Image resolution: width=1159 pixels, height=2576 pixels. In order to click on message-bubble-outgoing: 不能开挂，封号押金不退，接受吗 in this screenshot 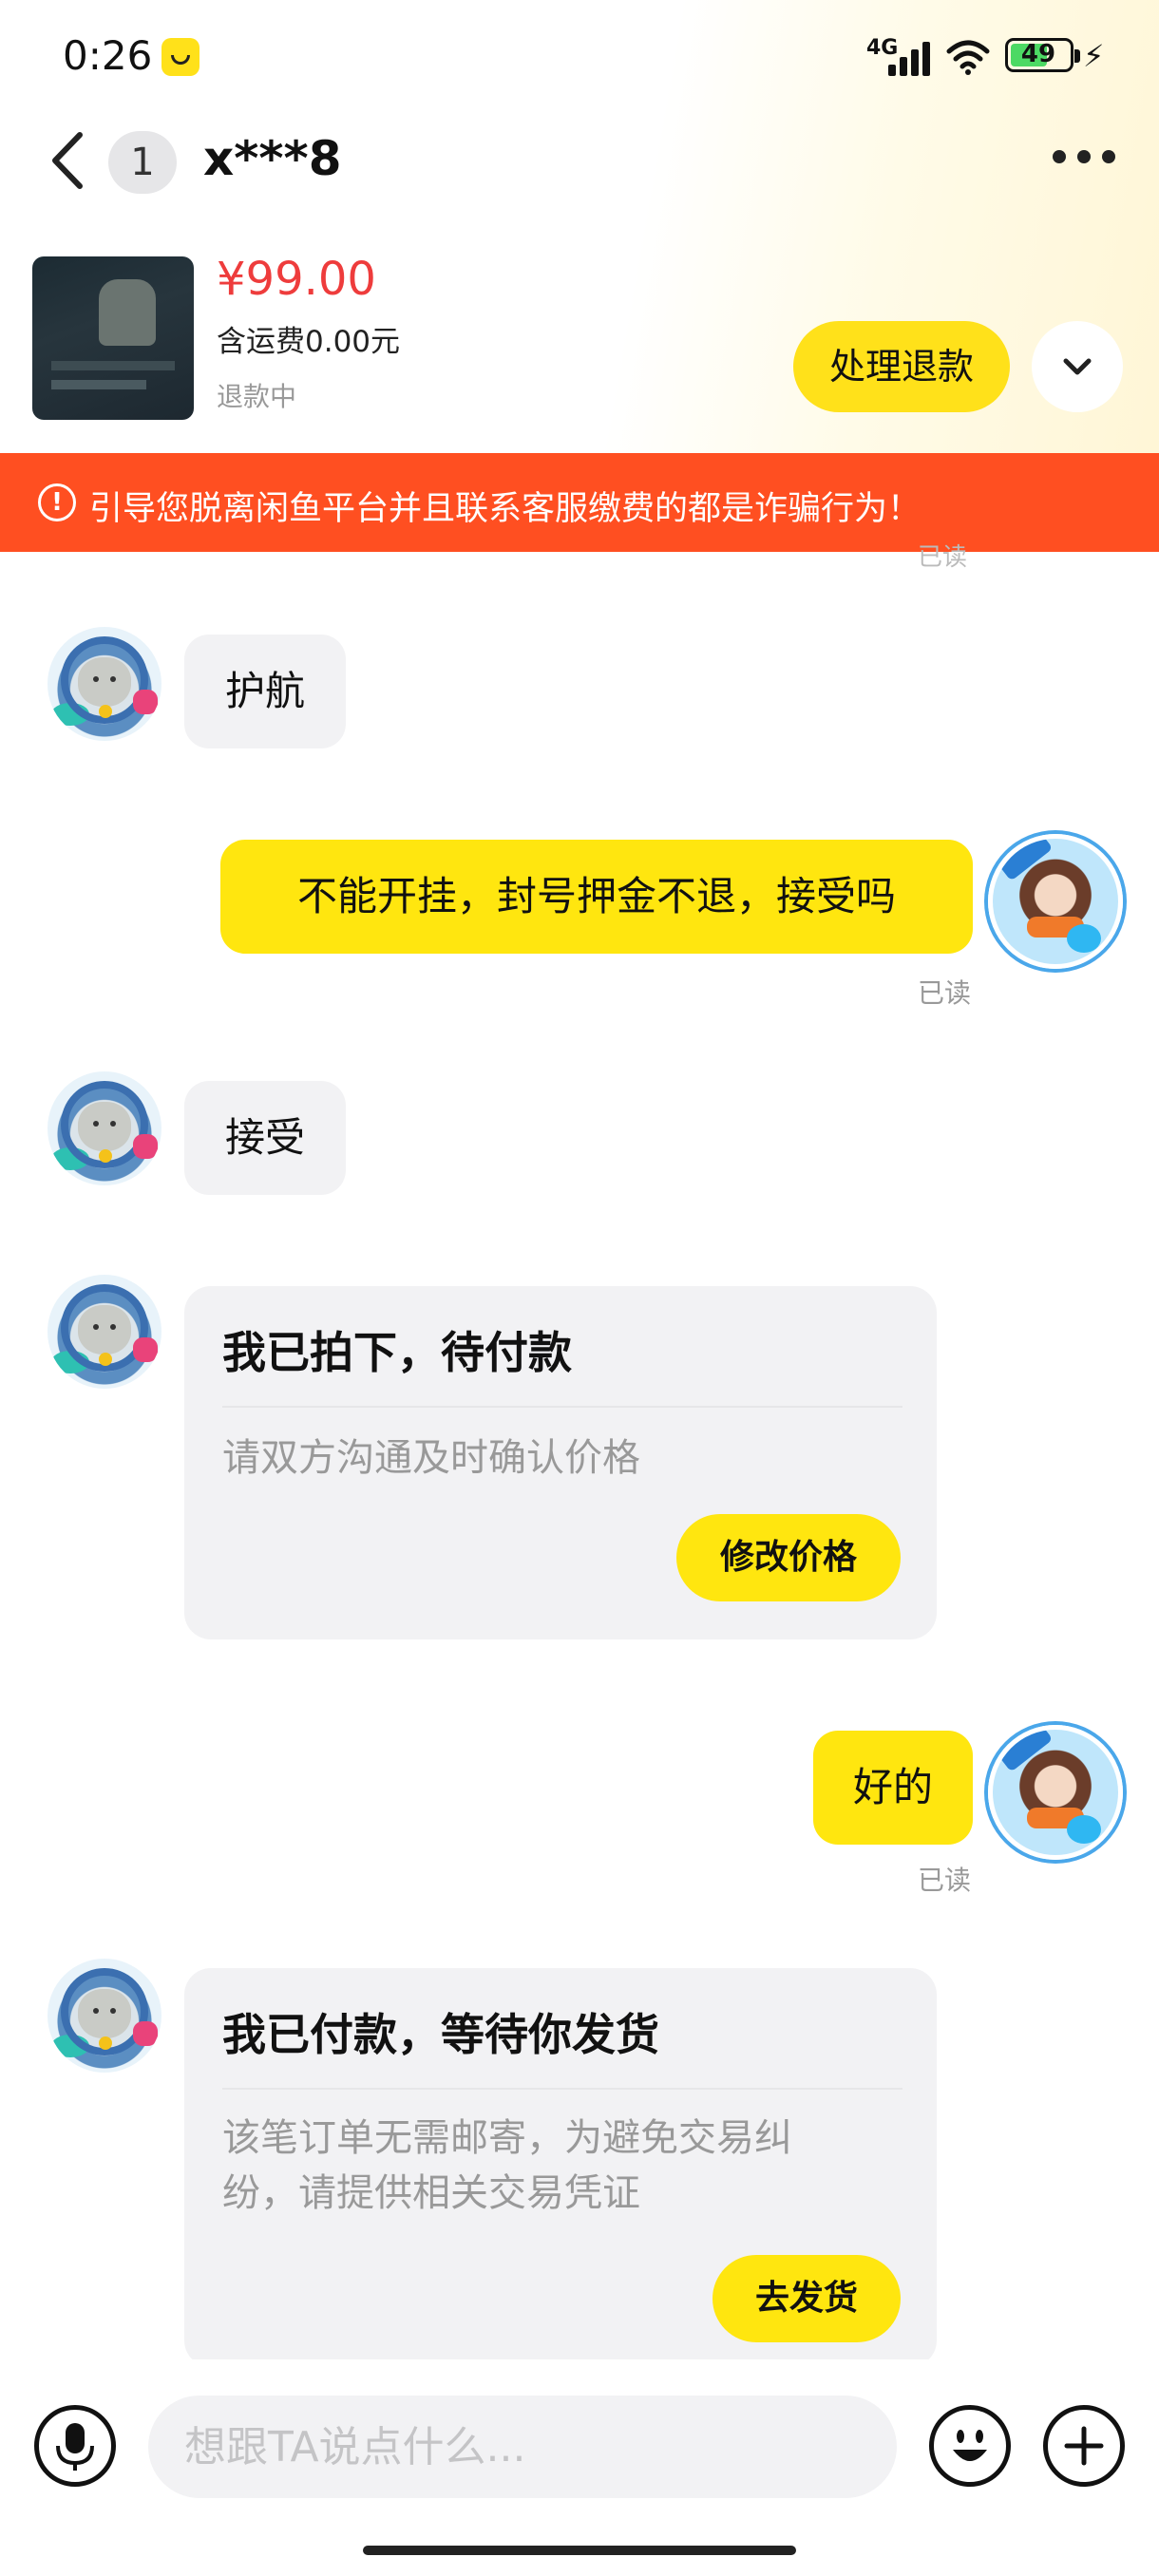, I will do `click(596, 897)`.